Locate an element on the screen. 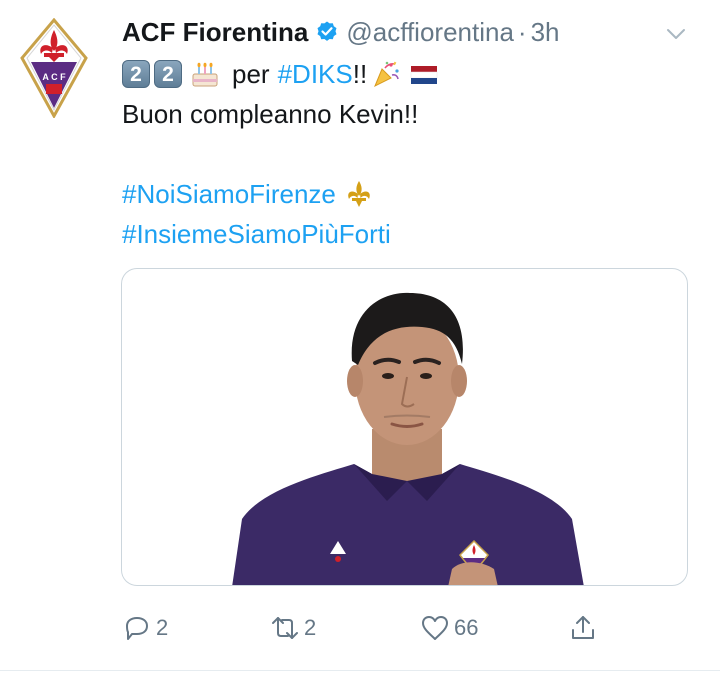  verified-badge-icon is located at coordinates (327, 31).